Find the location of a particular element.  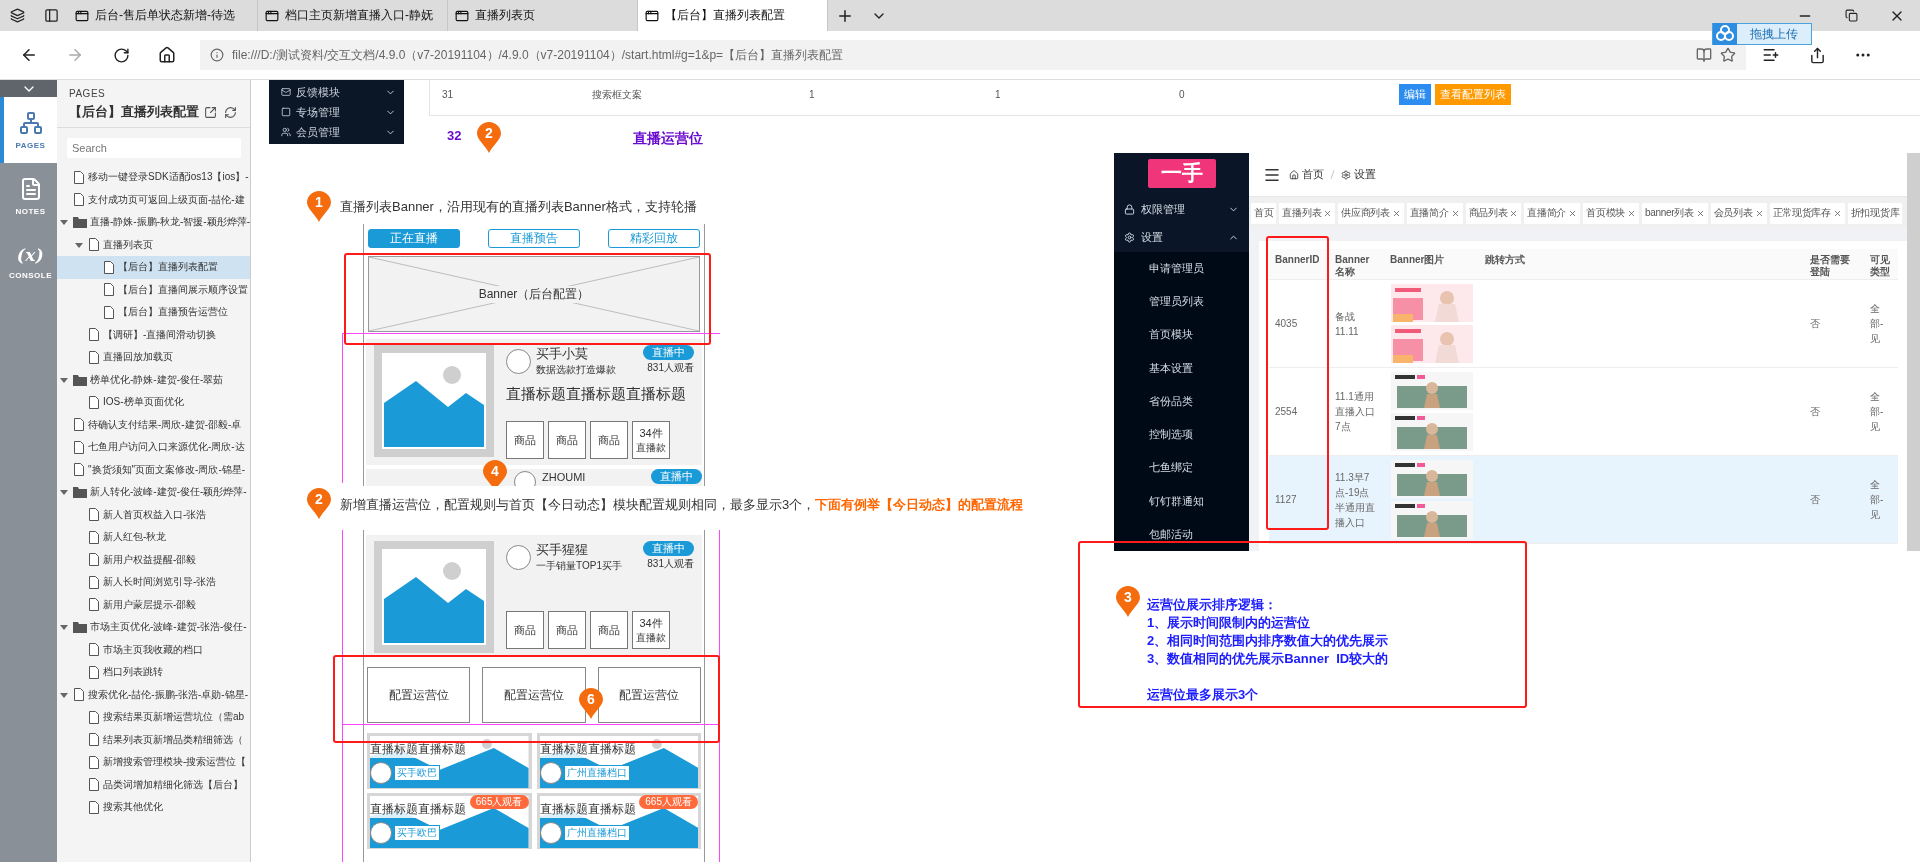

mail-icon is located at coordinates (286, 92).